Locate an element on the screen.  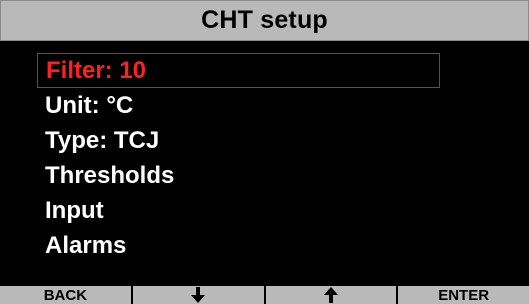
enter-button: ENTER is located at coordinates (463, 295).